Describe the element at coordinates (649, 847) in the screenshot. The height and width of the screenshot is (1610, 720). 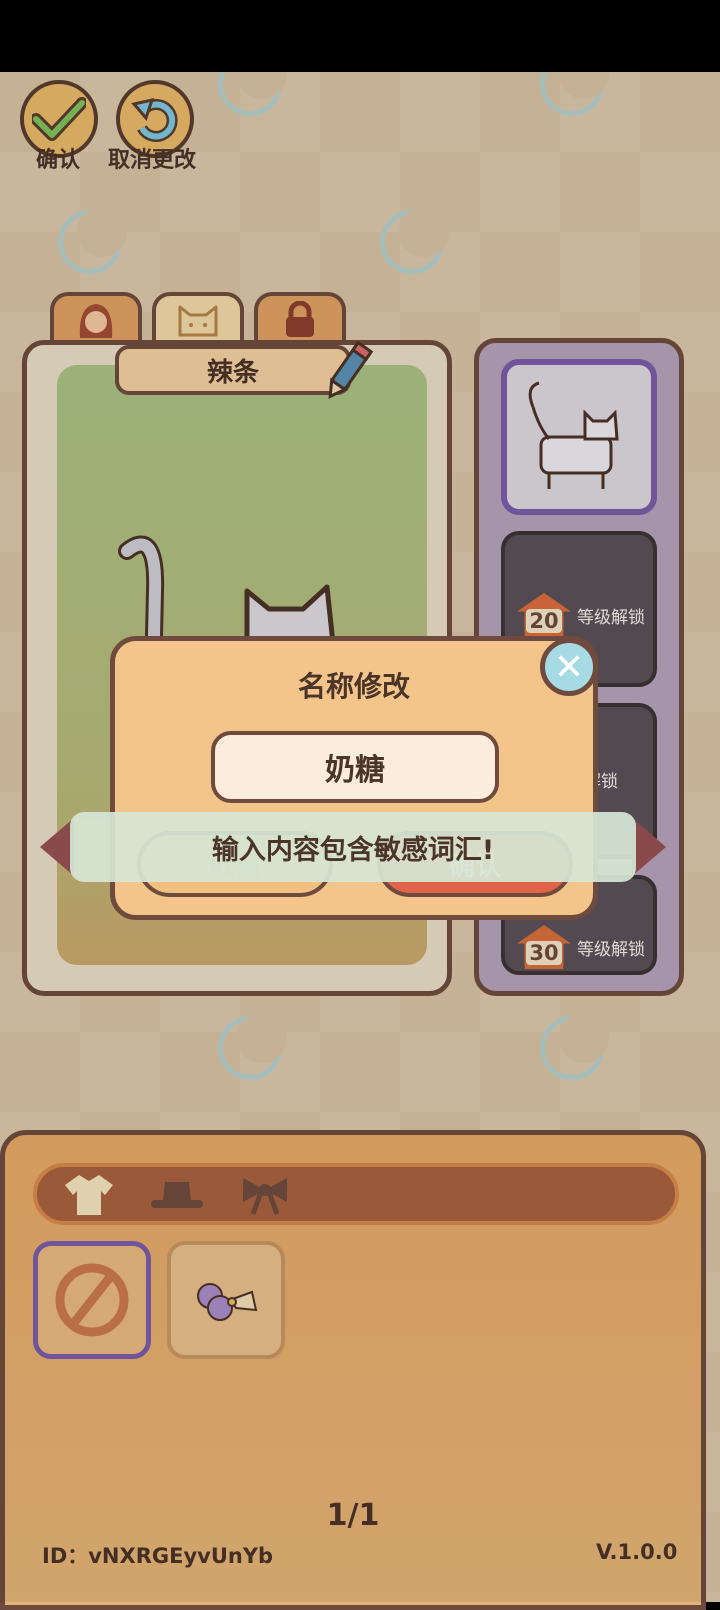
I see `toast-ribbon-right` at that location.